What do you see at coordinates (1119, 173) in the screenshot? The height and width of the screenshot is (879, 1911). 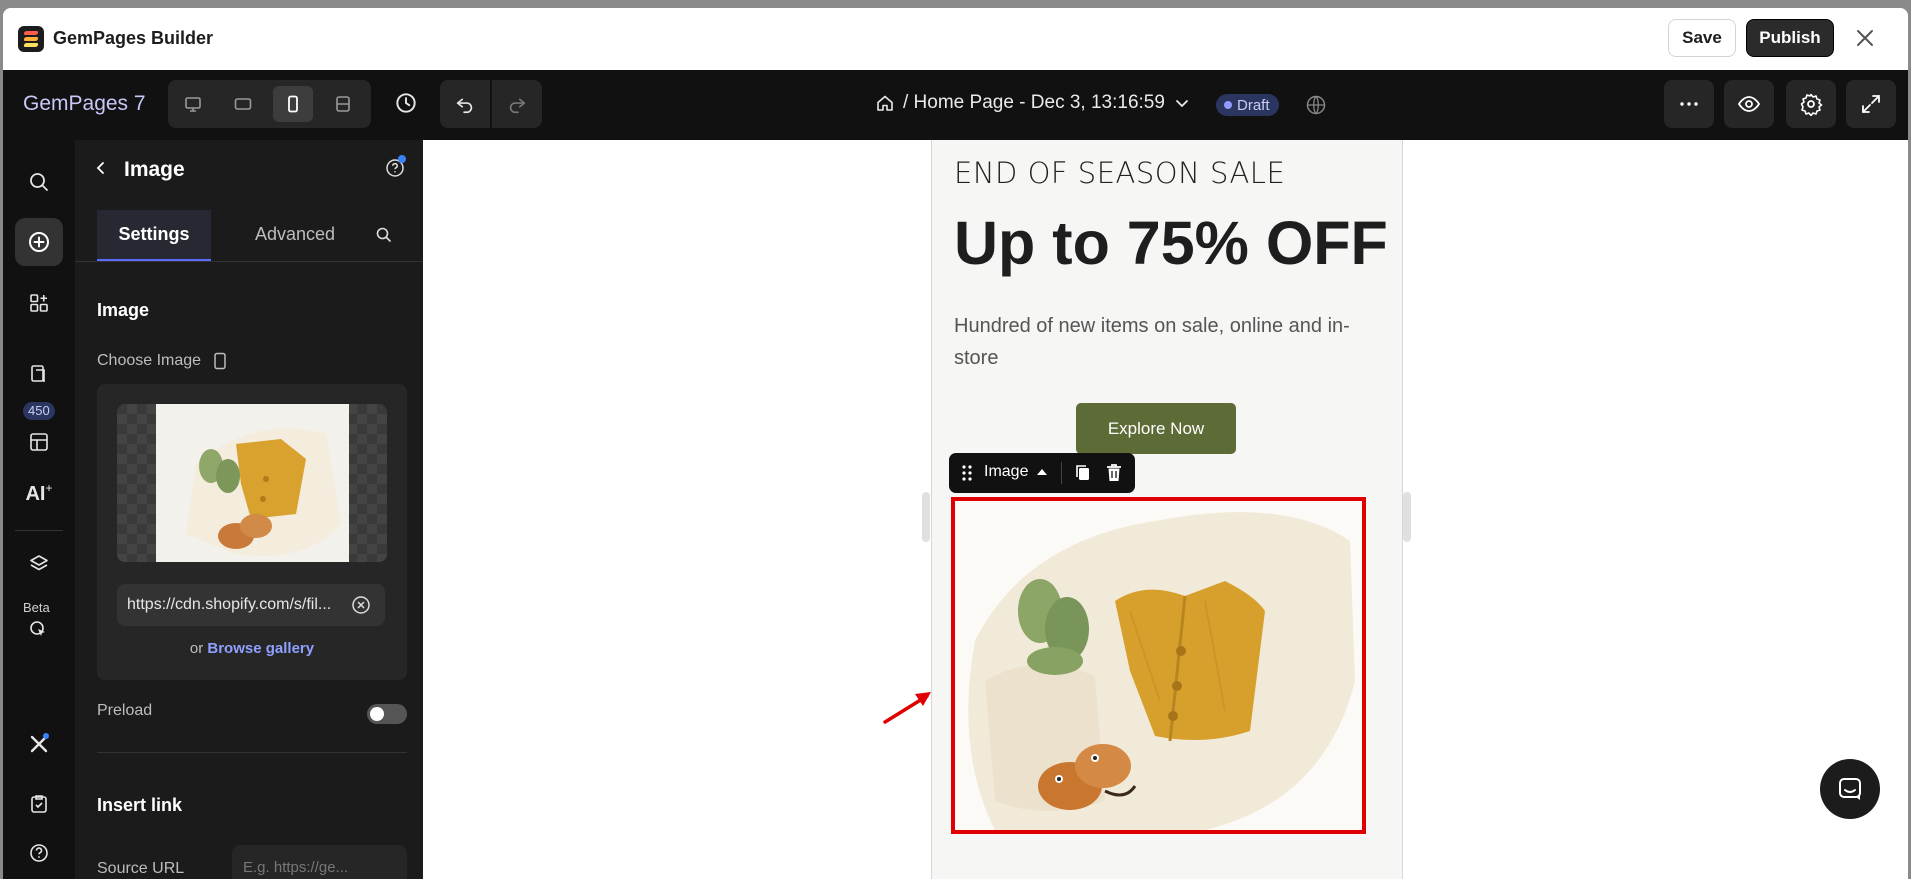 I see `sale-kicker: END OF SEASON SALE` at bounding box center [1119, 173].